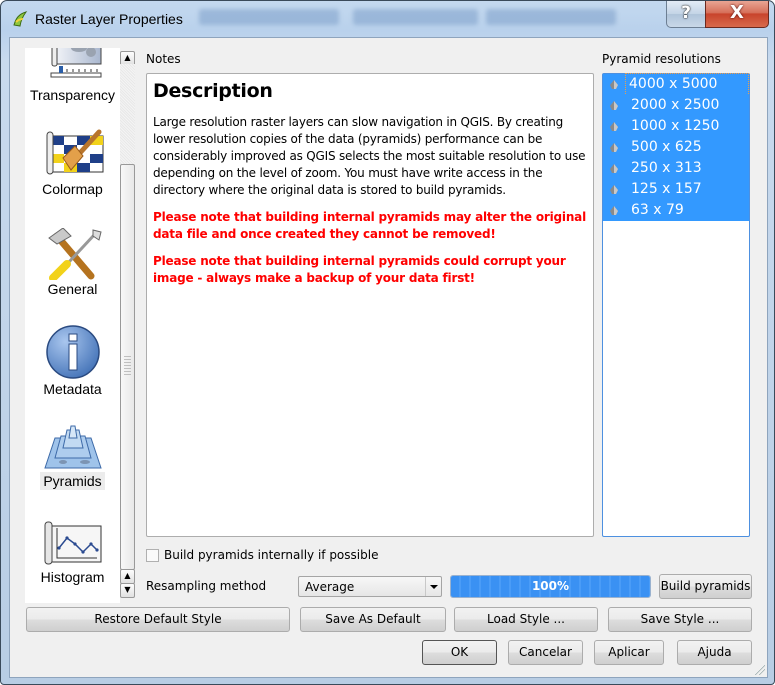  Describe the element at coordinates (657, 210) in the screenshot. I see `pyramid-resolution-label: 63 x 79` at that location.